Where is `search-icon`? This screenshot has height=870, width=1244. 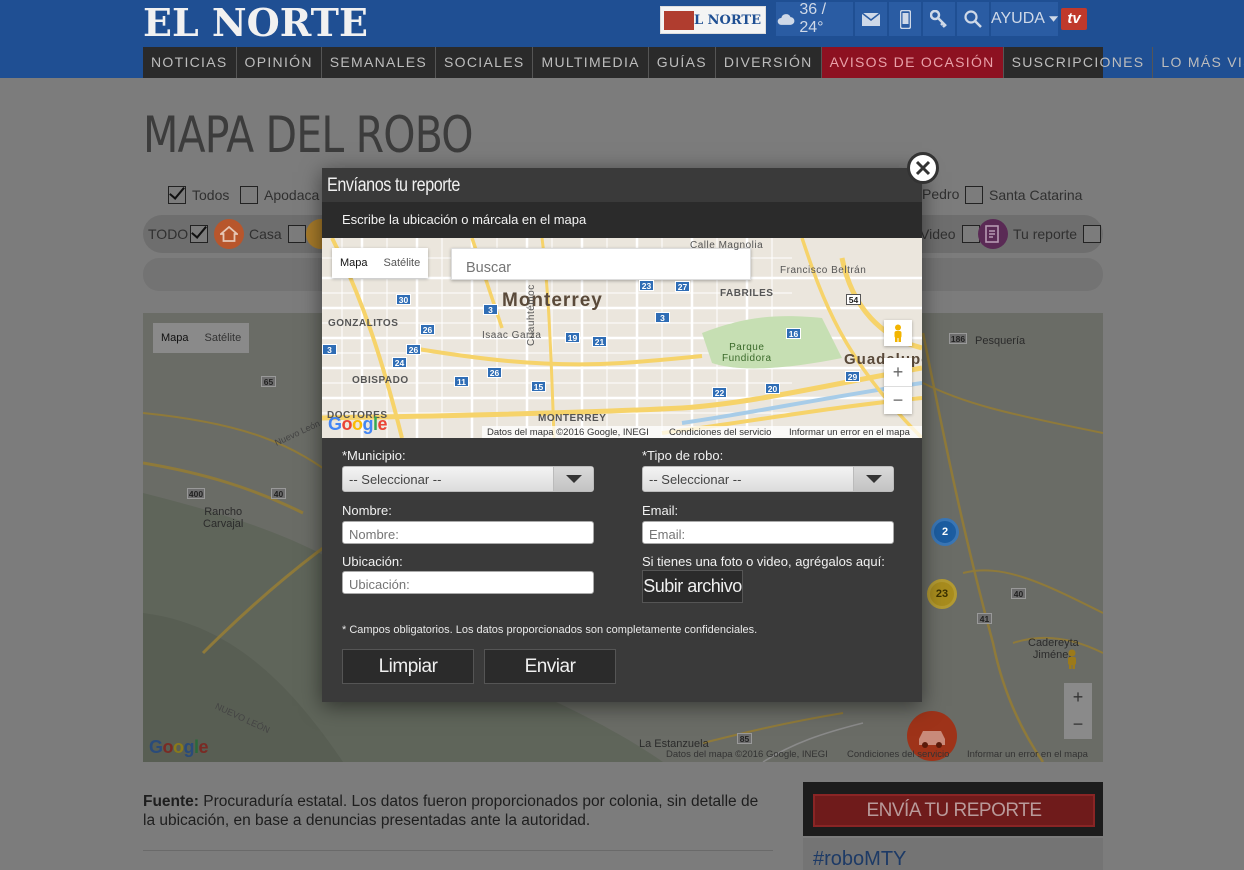
search-icon is located at coordinates (973, 19).